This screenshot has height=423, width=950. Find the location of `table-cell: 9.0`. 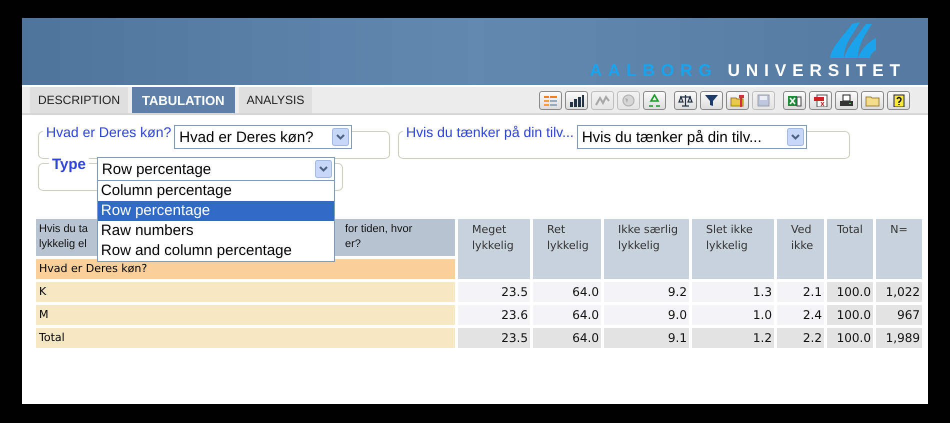

table-cell: 9.0 is located at coordinates (646, 315).